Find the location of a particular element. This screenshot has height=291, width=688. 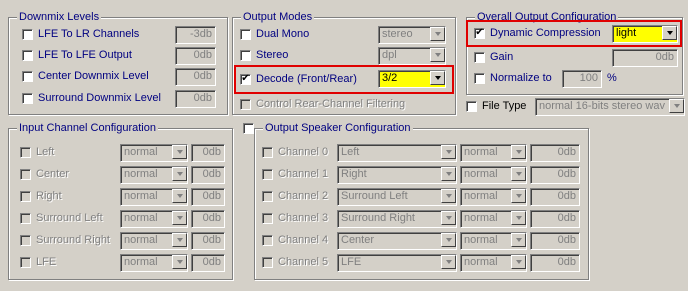

surround-downmix-checkbox is located at coordinates (27, 98).